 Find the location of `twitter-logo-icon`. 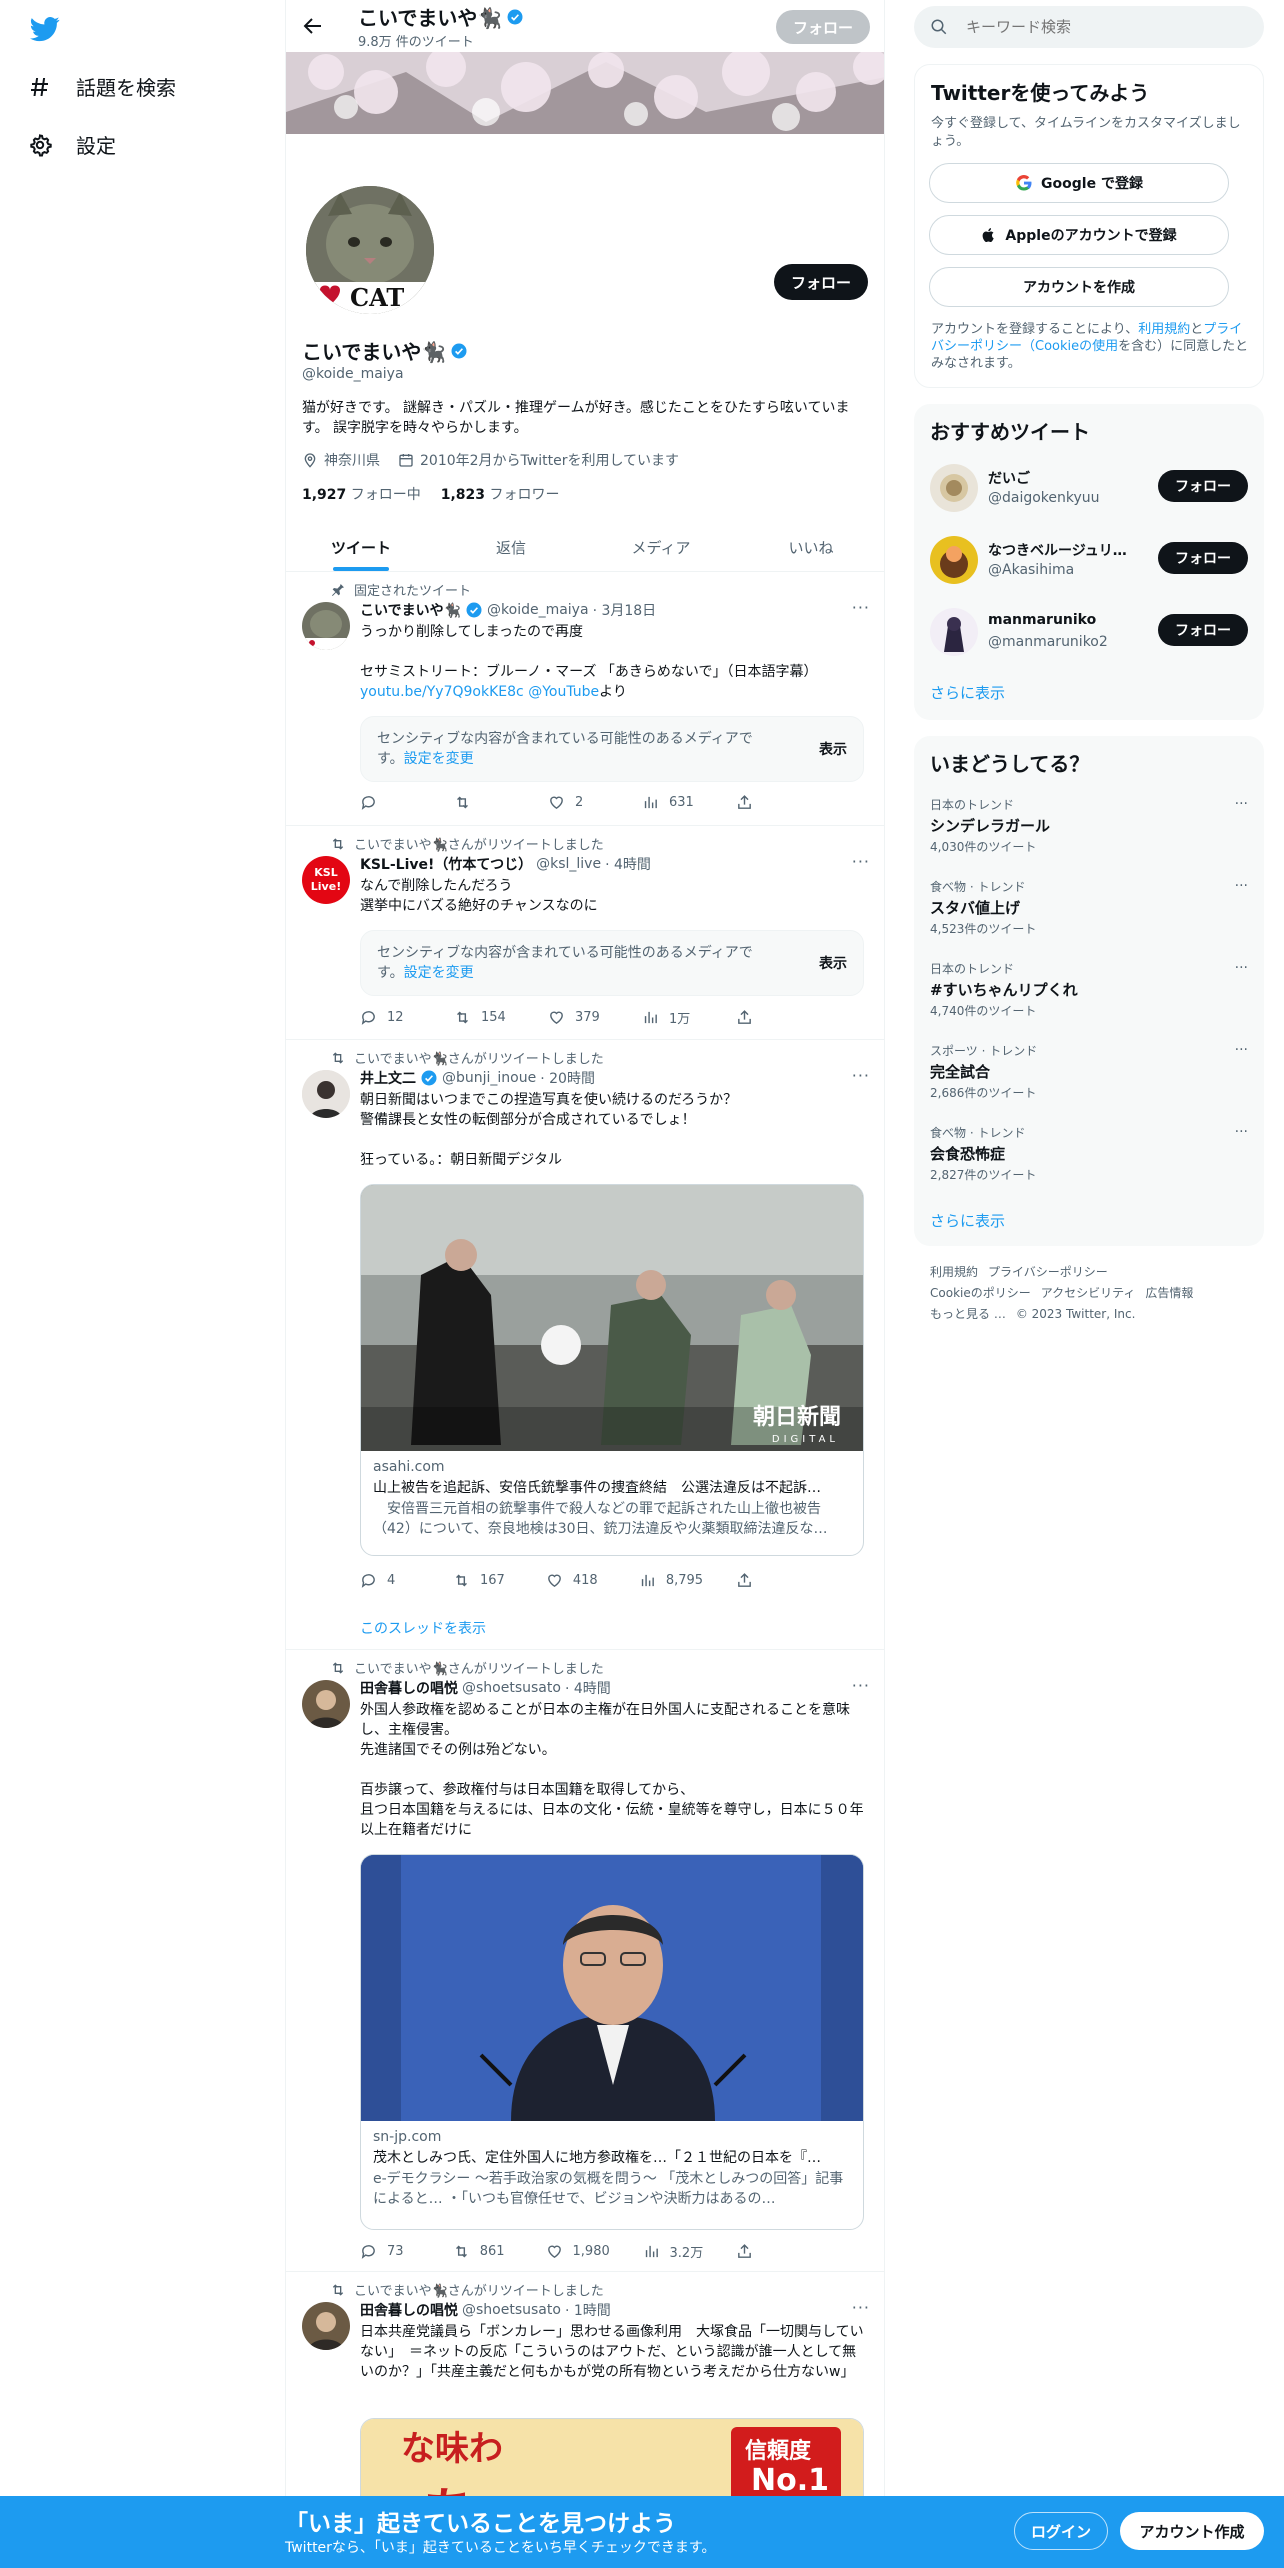

twitter-logo-icon is located at coordinates (45, 29).